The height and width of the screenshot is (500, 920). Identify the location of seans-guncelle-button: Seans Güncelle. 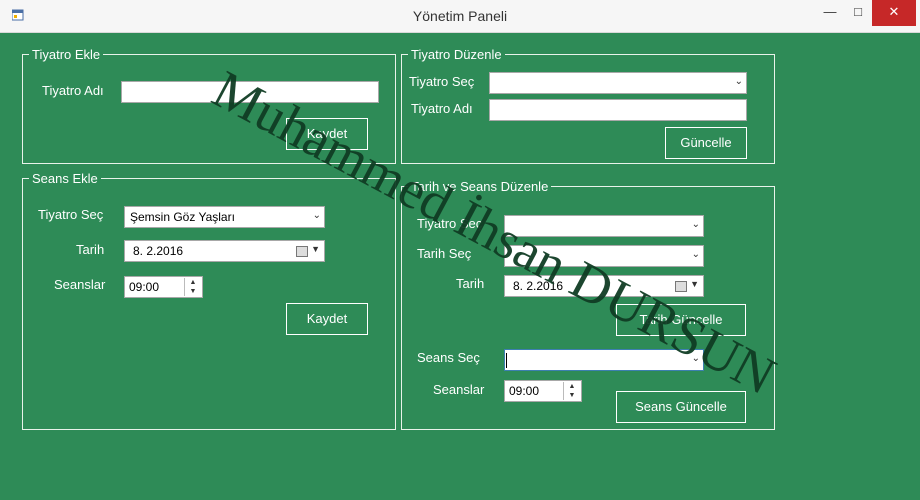
(681, 407).